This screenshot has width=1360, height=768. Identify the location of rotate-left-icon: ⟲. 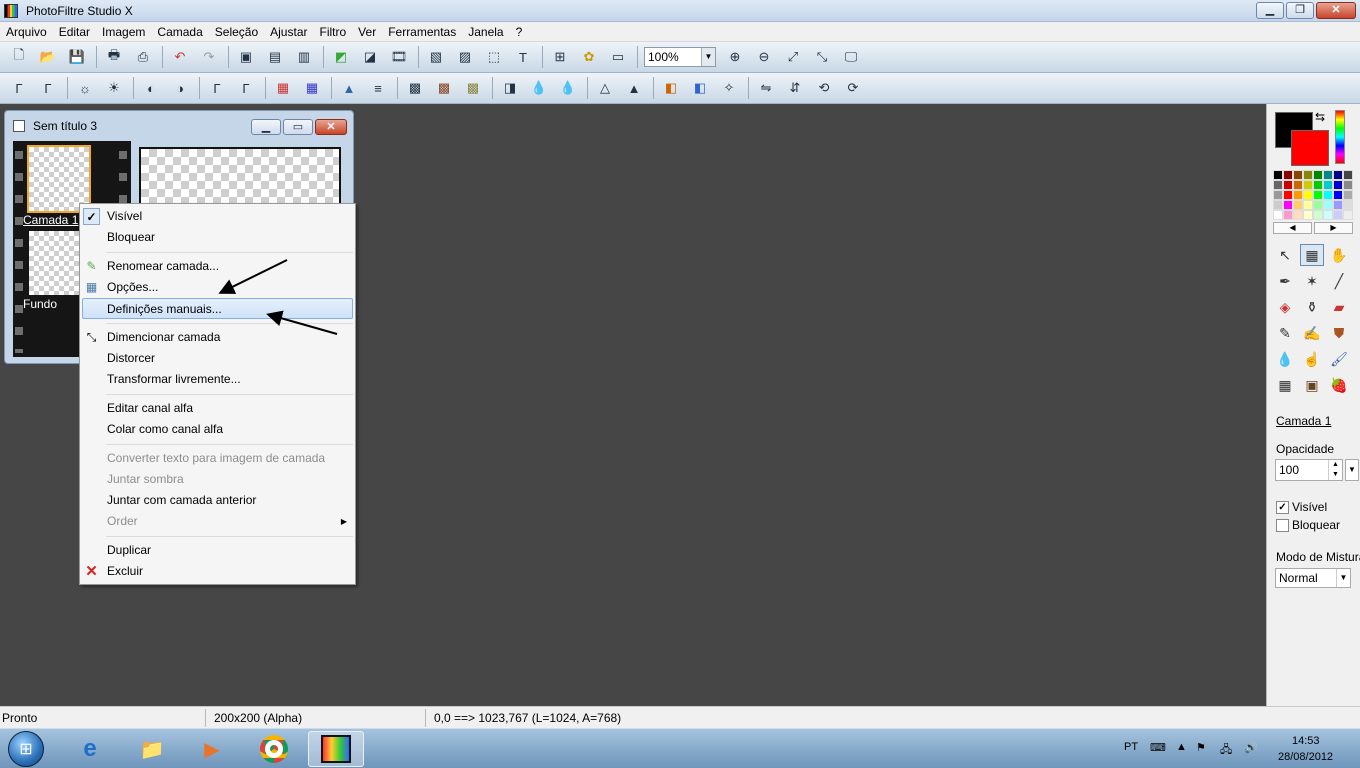
(824, 88).